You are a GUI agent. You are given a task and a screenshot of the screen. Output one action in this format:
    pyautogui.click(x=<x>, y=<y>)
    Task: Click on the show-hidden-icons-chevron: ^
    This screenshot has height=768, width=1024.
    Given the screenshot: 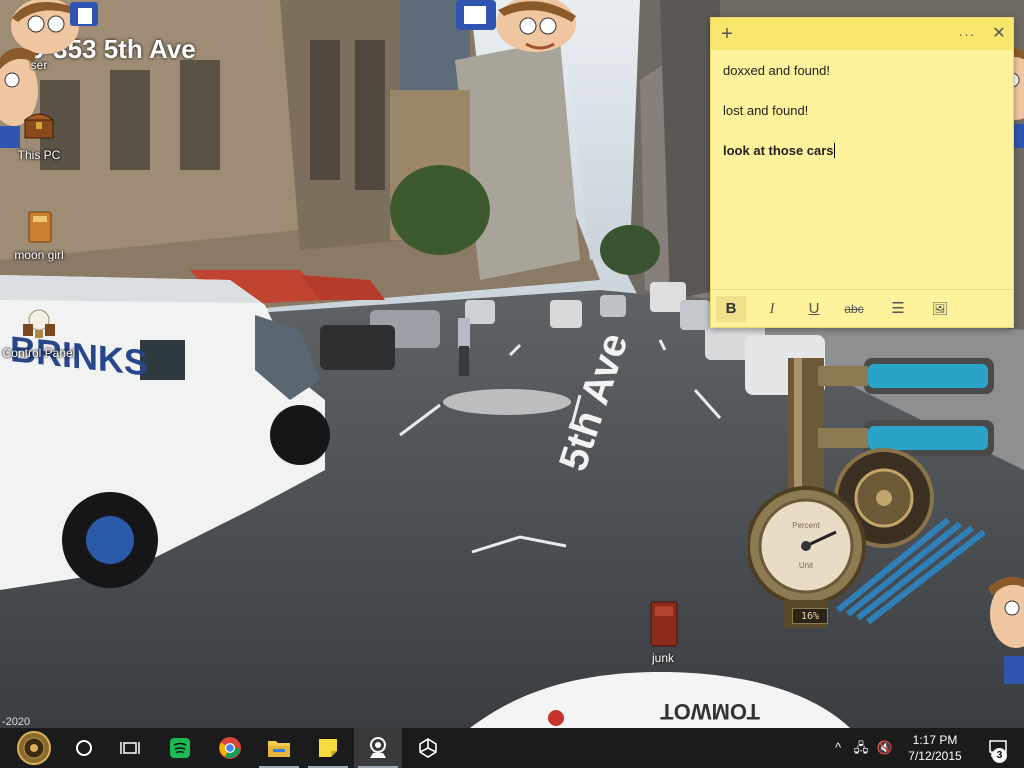 What is the action you would take?
    pyautogui.click(x=838, y=748)
    